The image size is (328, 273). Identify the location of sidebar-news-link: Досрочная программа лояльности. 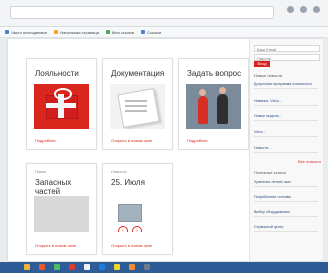
(286, 86).